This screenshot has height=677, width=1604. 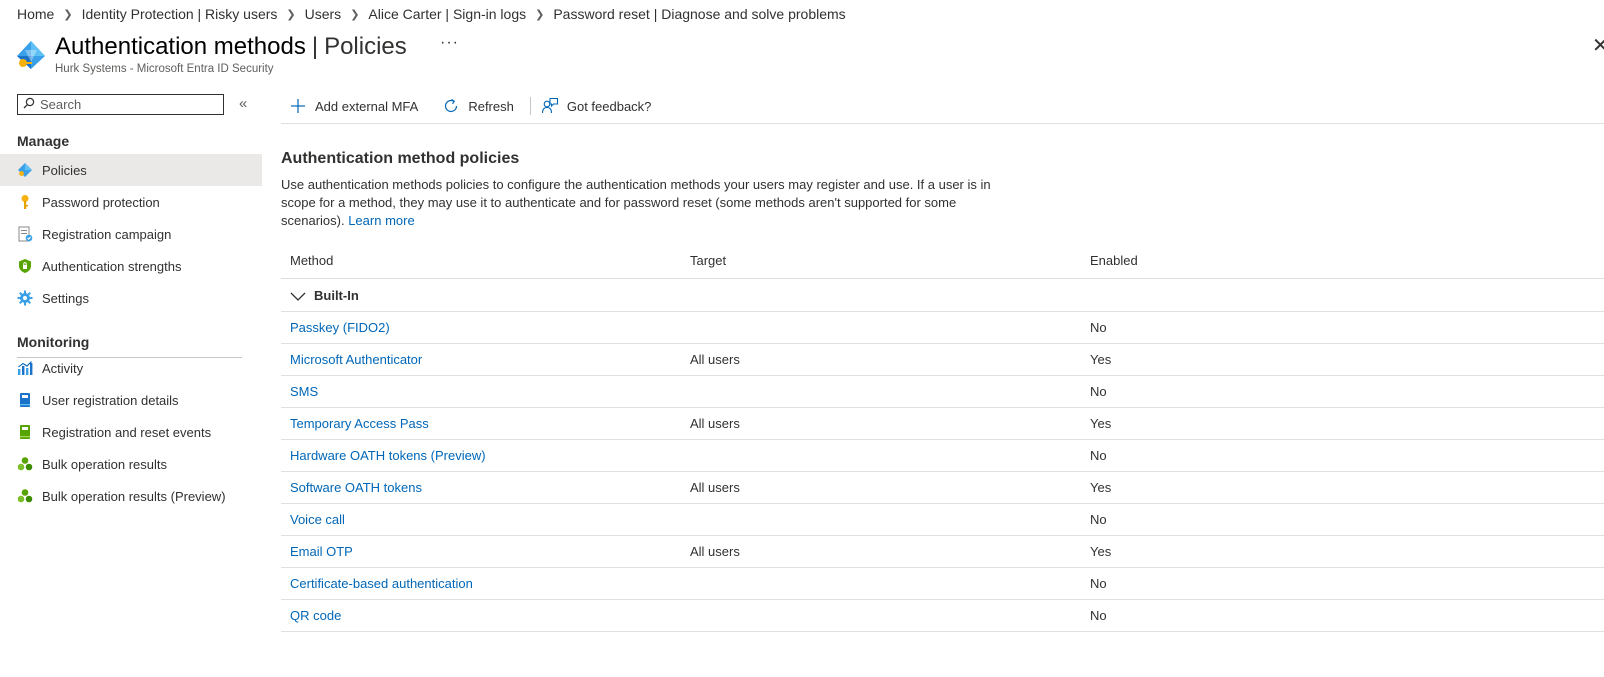 I want to click on column-header-method: Method, so click(x=311, y=260).